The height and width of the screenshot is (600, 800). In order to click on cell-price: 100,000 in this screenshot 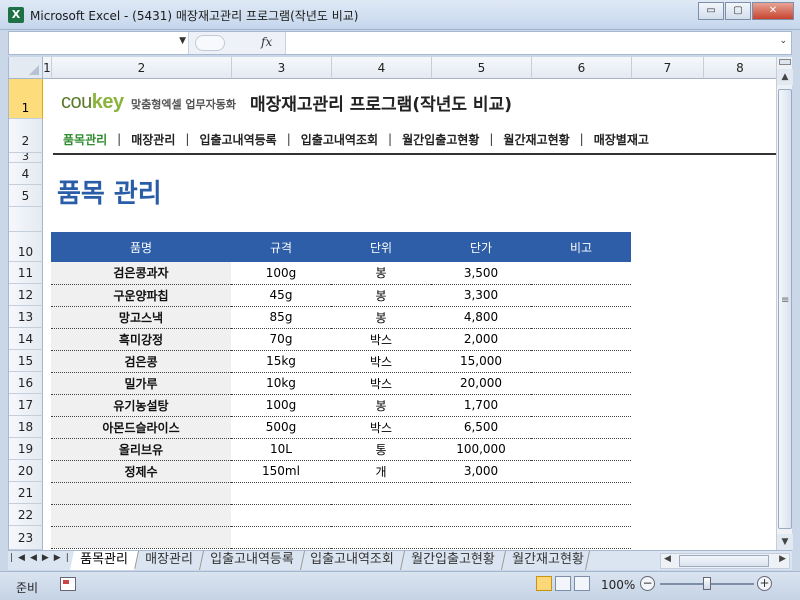, I will do `click(481, 449)`.